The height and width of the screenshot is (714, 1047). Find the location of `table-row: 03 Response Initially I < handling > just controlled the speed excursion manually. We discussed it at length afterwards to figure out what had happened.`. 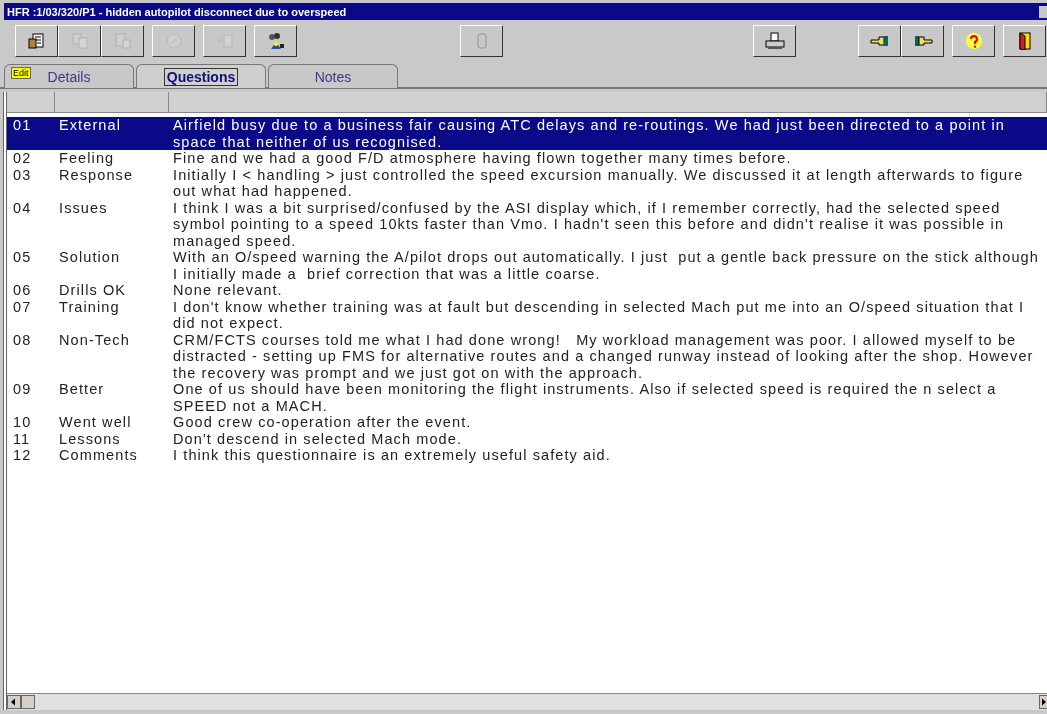

table-row: 03 Response Initially I < handling > just controlled the speed excursion manually. We discussed it at length afterwards to figure out what had happened. is located at coordinates (527, 183).